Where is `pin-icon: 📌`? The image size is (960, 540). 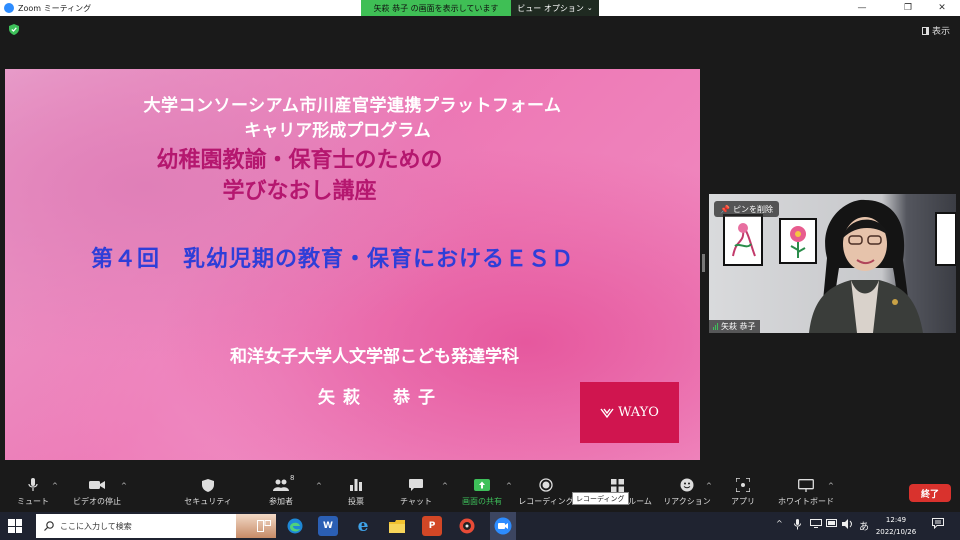 pin-icon: 📌 is located at coordinates (725, 209).